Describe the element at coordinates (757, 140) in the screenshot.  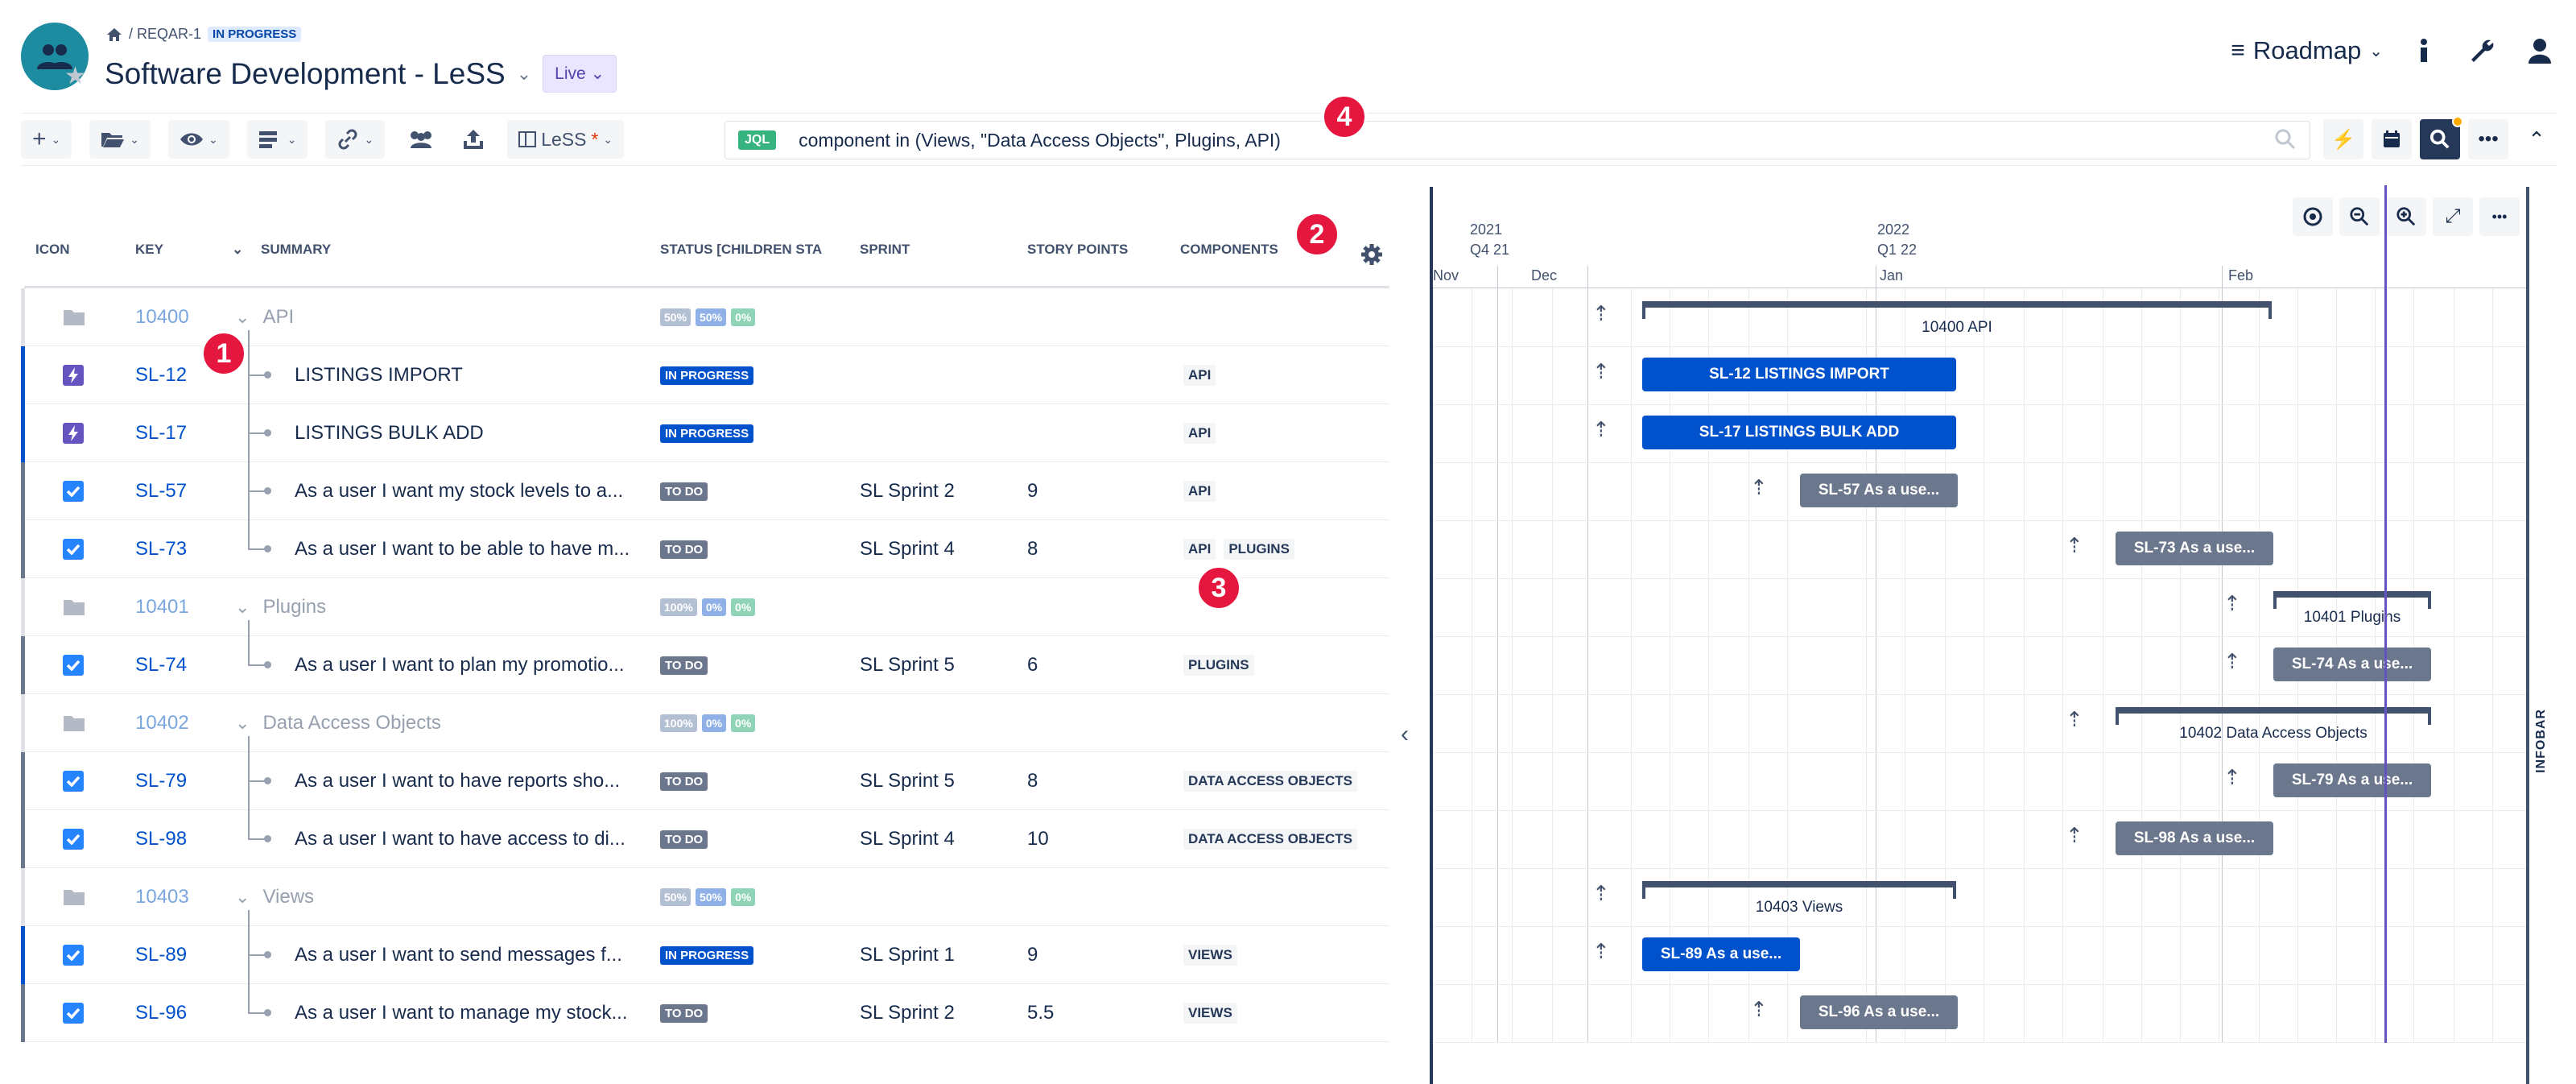
I see `jql-mode-toggle: JQL` at that location.